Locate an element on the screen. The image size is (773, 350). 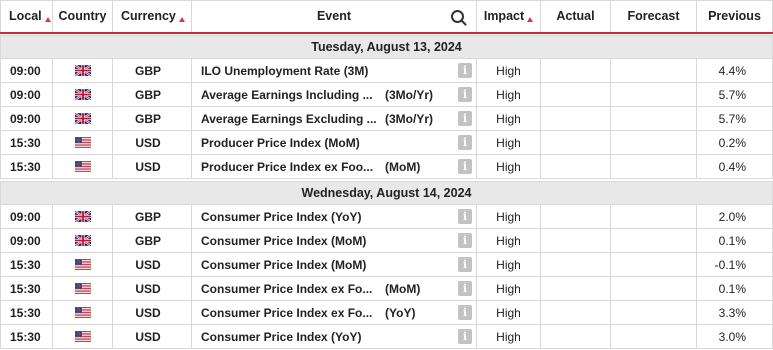
event-cell: Consumer Price Index ex Fo... (MoM) i is located at coordinates (334, 288).